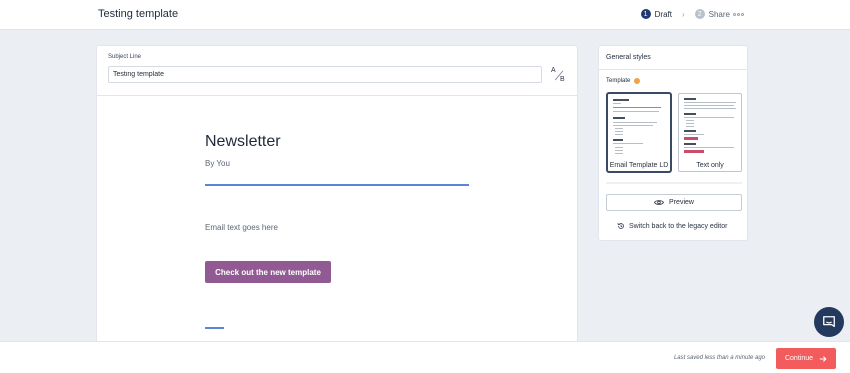 This screenshot has width=850, height=373. Describe the element at coordinates (425, 15) in the screenshot. I see `top-bar: Testing template 1 Draft › 2 Share` at that location.